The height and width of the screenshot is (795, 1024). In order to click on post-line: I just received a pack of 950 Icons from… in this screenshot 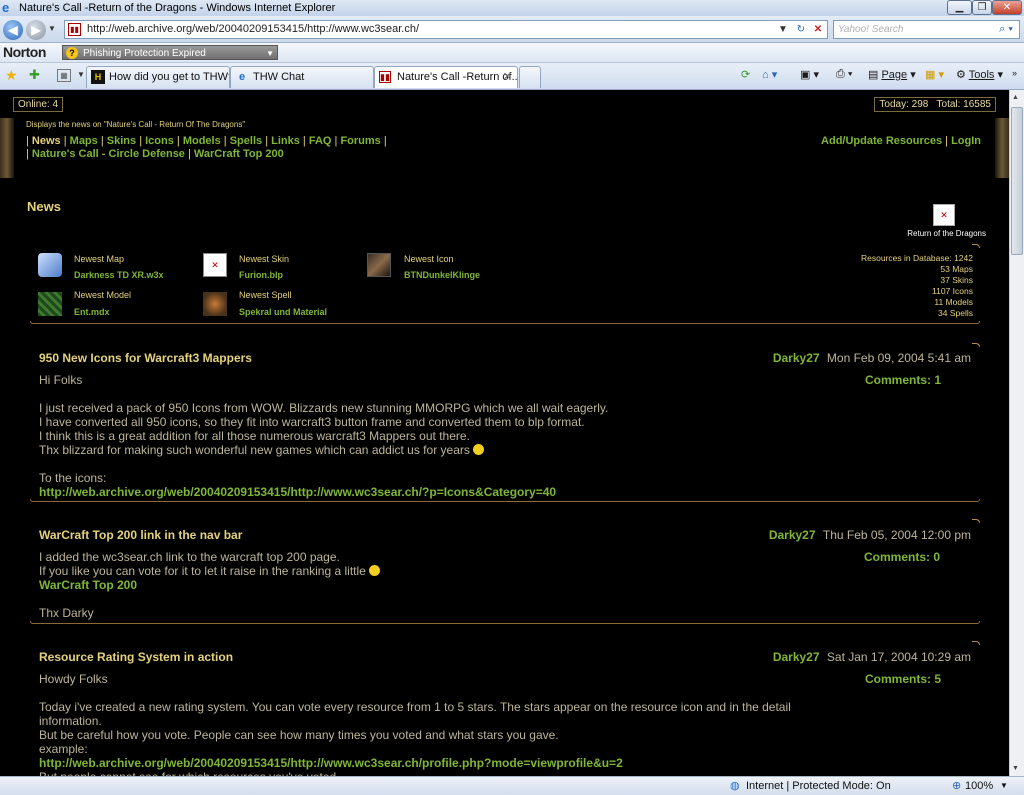, I will do `click(324, 408)`.